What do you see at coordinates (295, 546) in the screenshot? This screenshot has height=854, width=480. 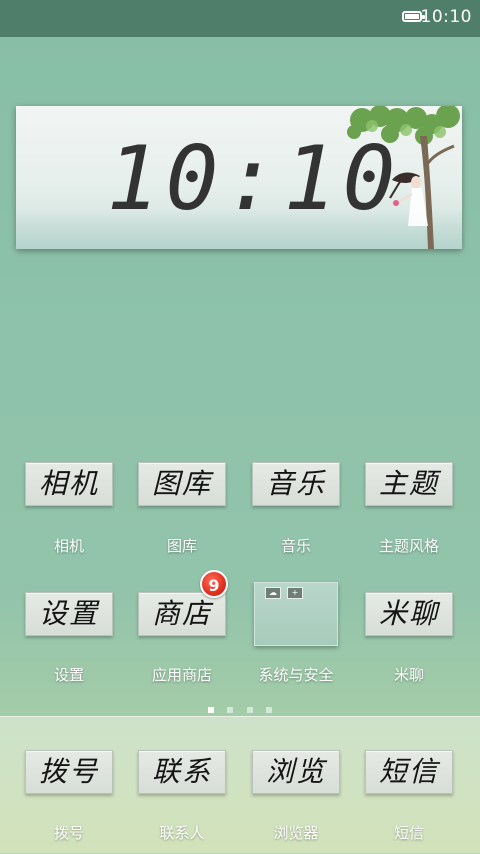 I see `music-app-label: 音乐` at bounding box center [295, 546].